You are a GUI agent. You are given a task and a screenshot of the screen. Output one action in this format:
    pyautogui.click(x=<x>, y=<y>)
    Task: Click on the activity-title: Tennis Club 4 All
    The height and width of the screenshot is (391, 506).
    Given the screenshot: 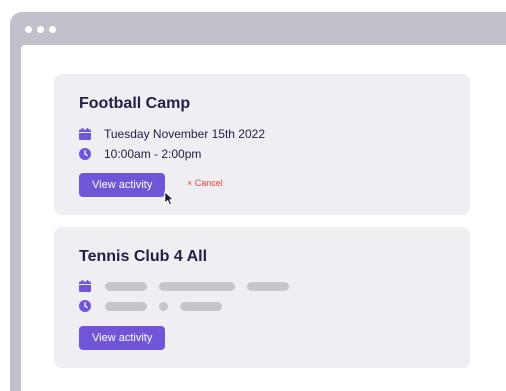 What is the action you would take?
    pyautogui.click(x=143, y=256)
    